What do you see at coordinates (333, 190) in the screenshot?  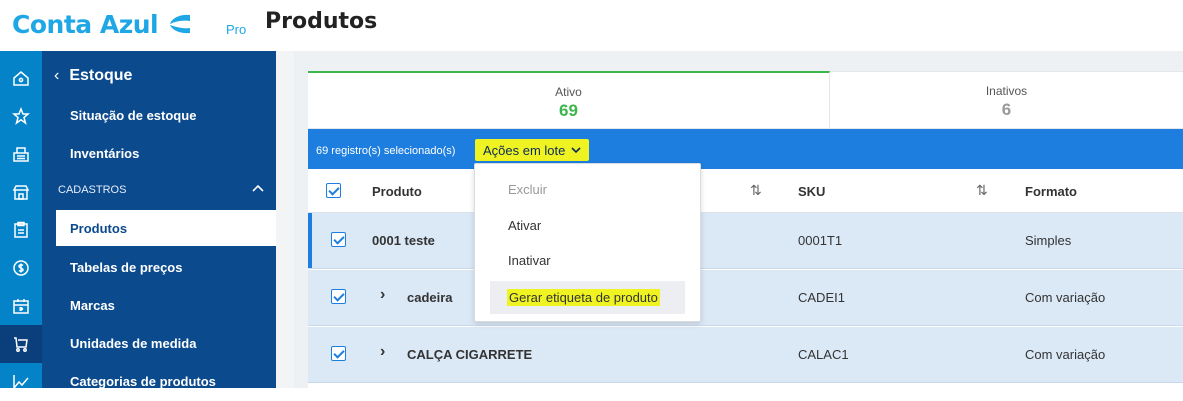 I see `select-all-checkbox` at bounding box center [333, 190].